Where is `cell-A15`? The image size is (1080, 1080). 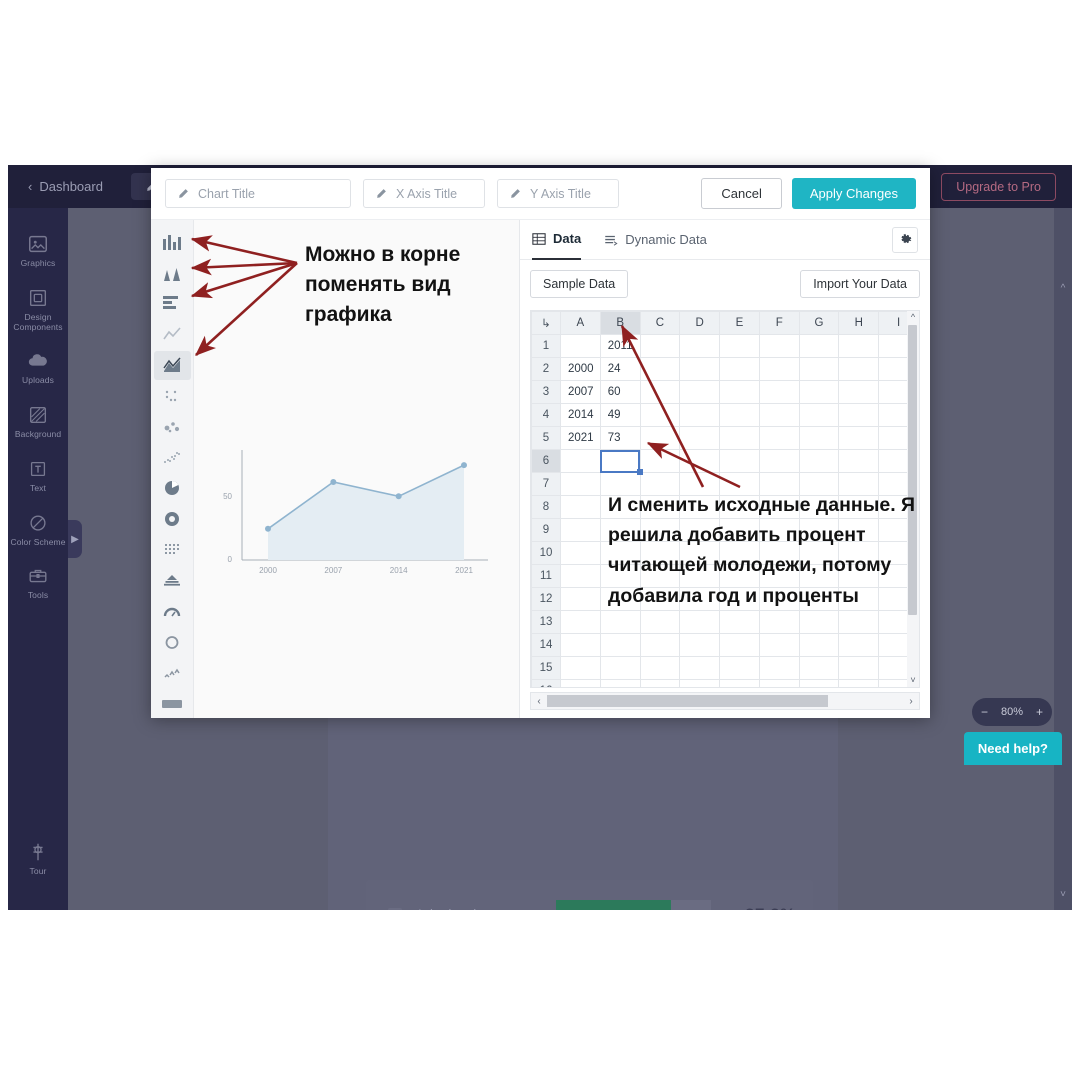
cell-A15 is located at coordinates (580, 668).